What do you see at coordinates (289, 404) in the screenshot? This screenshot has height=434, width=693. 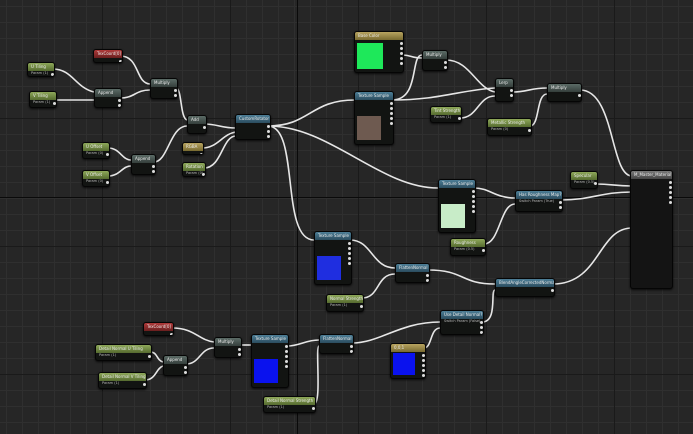 I see `node-detail-normal-strength: Detail Normal Strength Param (1)` at bounding box center [289, 404].